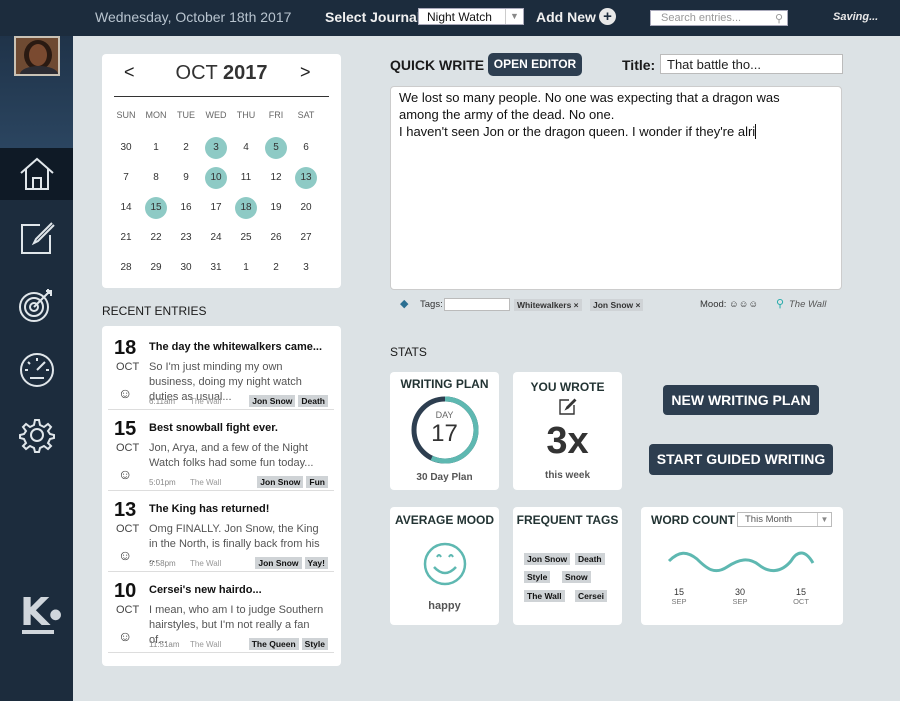  I want to click on calendar-day: 17, so click(216, 208).